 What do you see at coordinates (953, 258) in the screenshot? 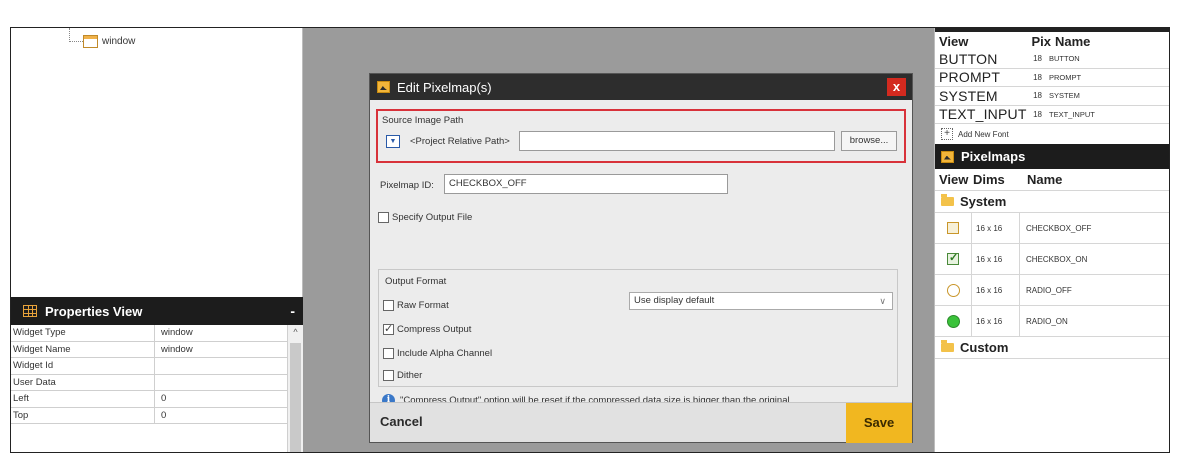
I see `checkbox-on-icon` at bounding box center [953, 258].